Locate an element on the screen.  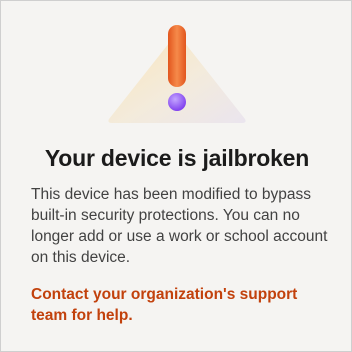
warning-exclamation-icon is located at coordinates (177, 74).